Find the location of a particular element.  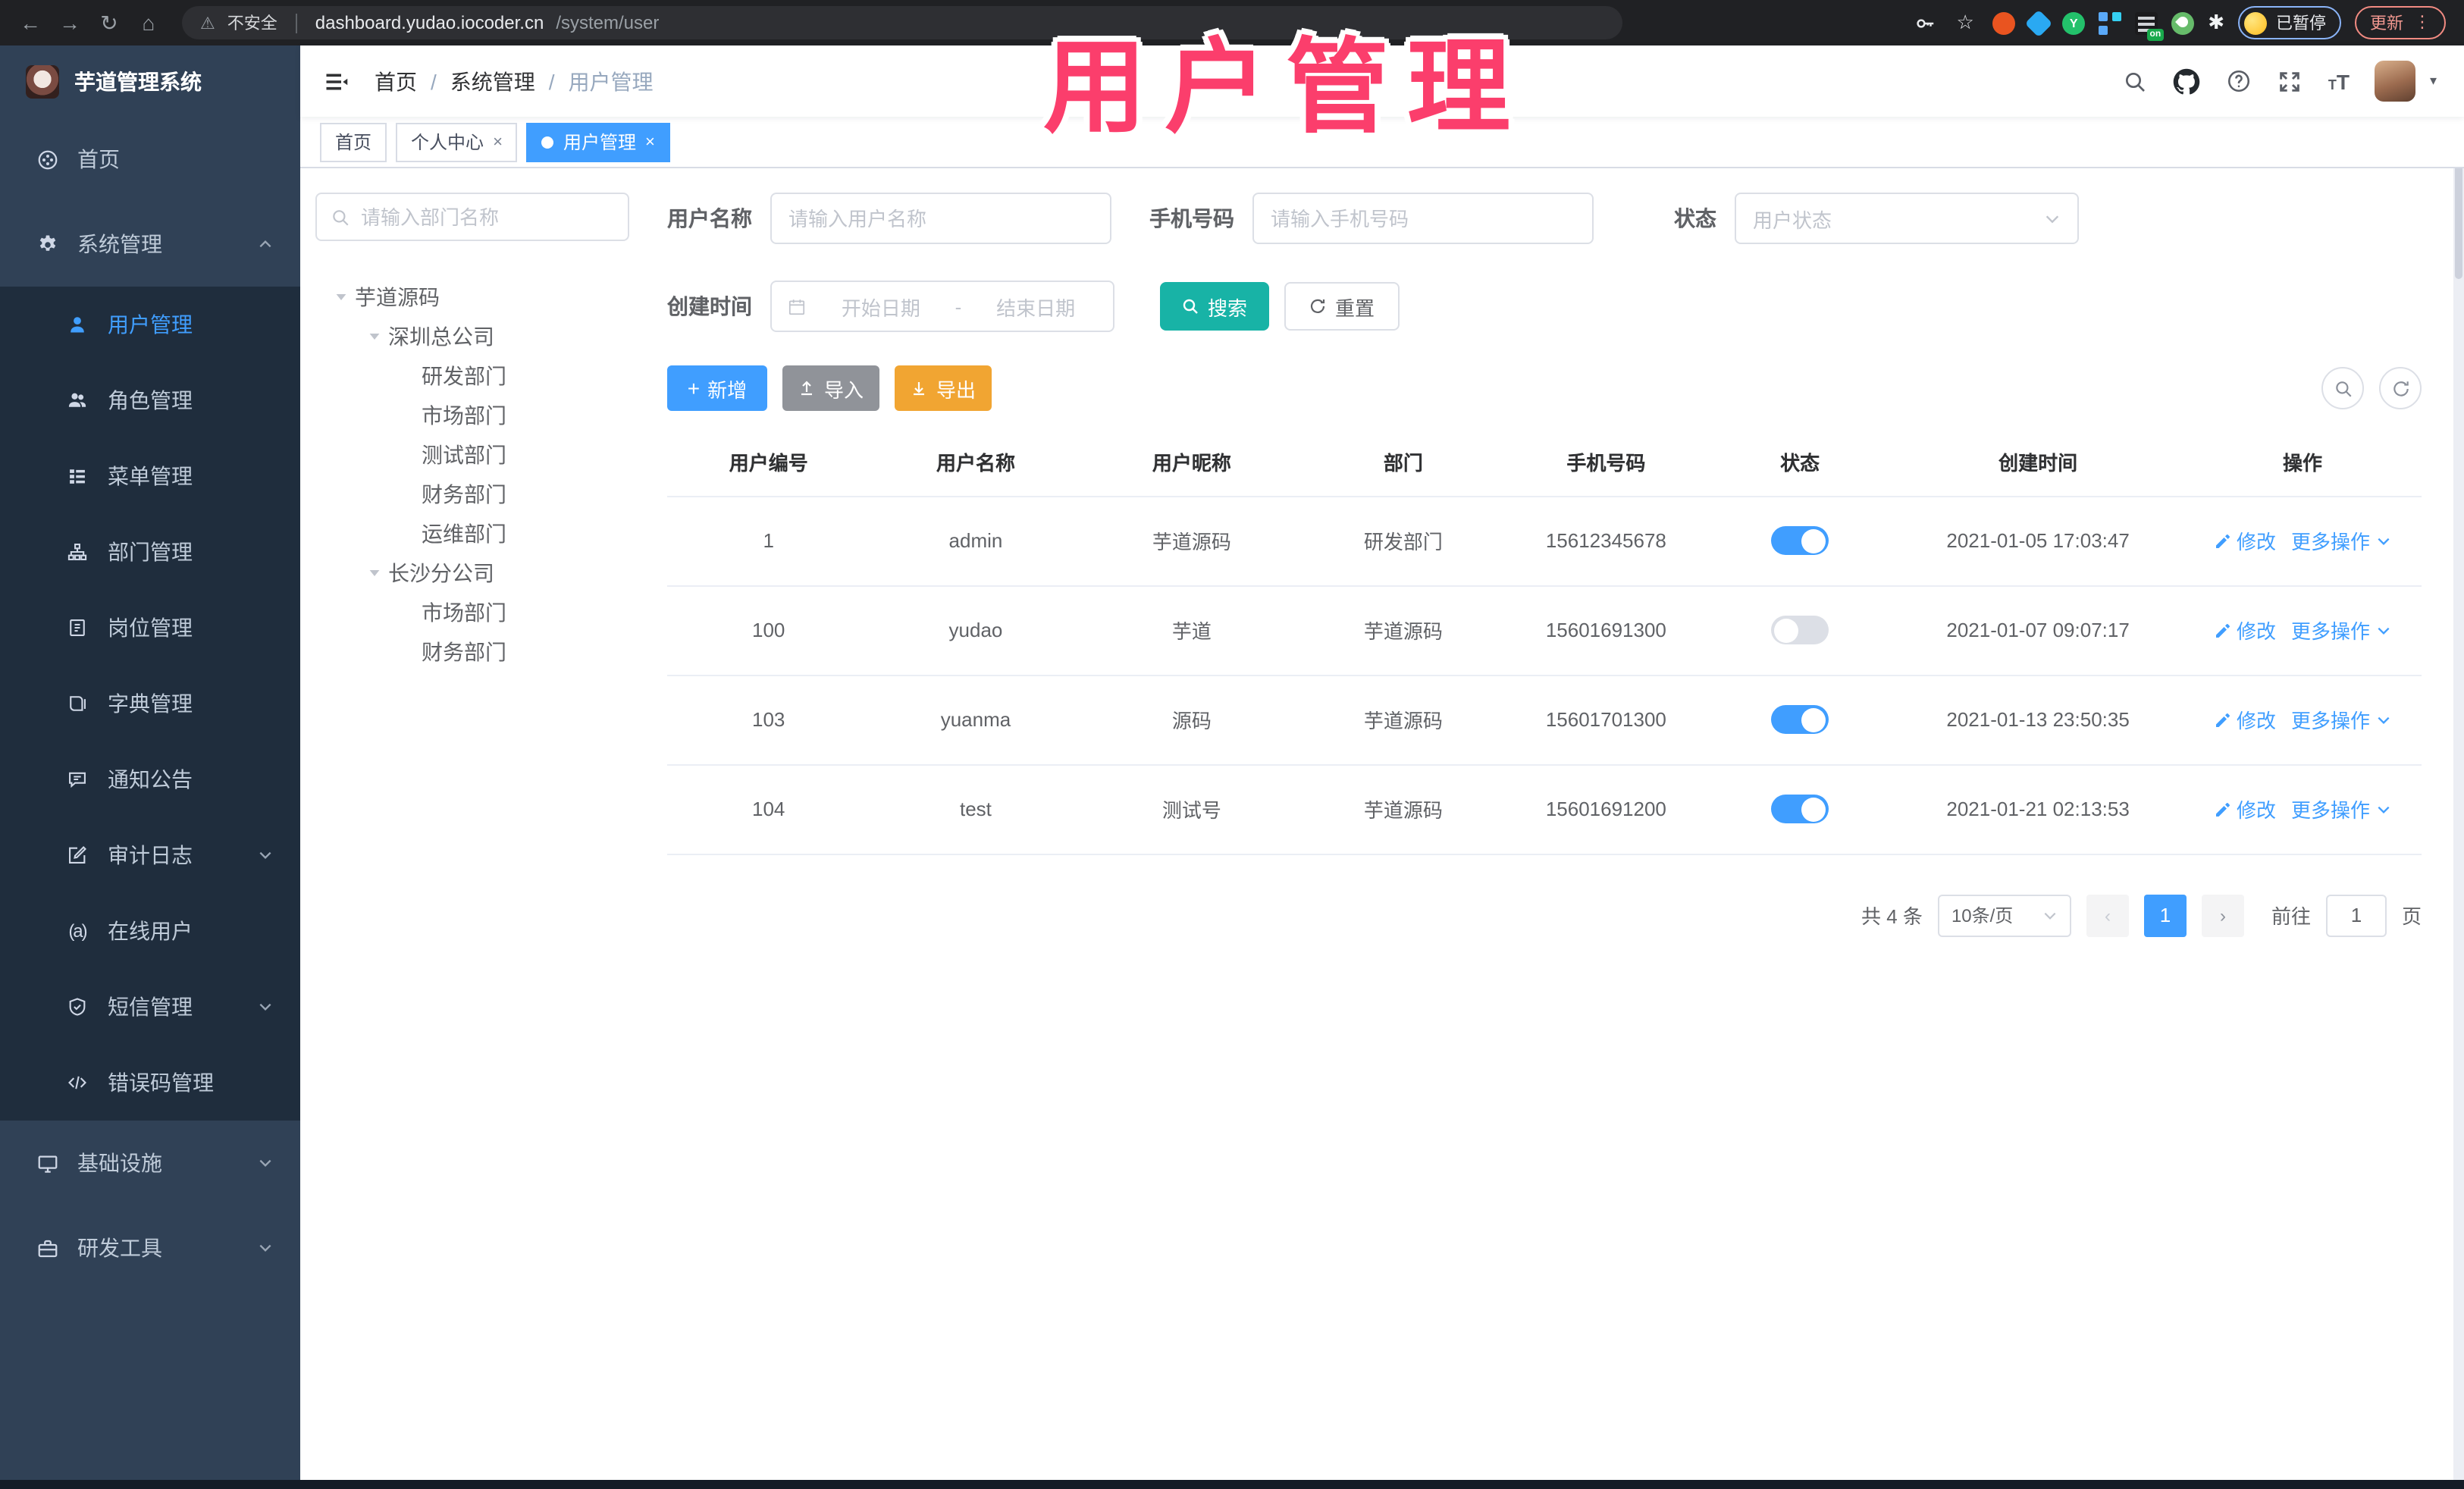

browser-menu-icon: ⋮ is located at coordinates (2422, 22).